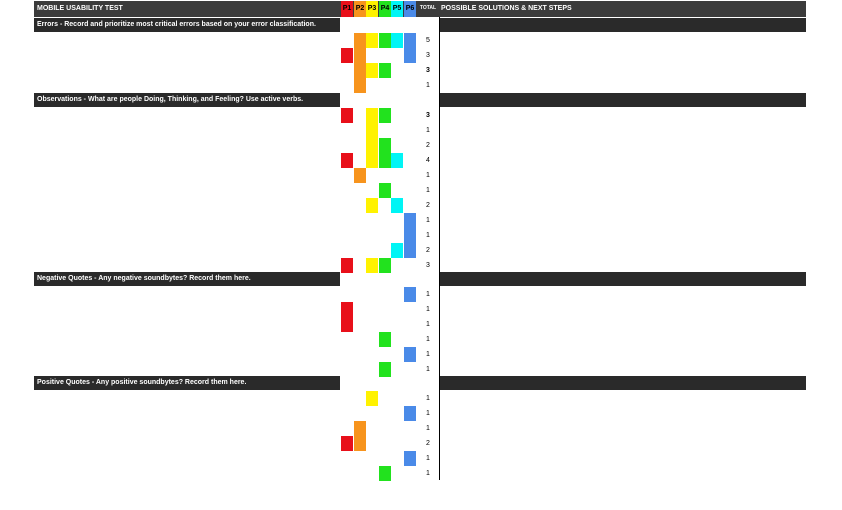 The height and width of the screenshot is (510, 842). I want to click on row-total: 4, so click(428, 160).